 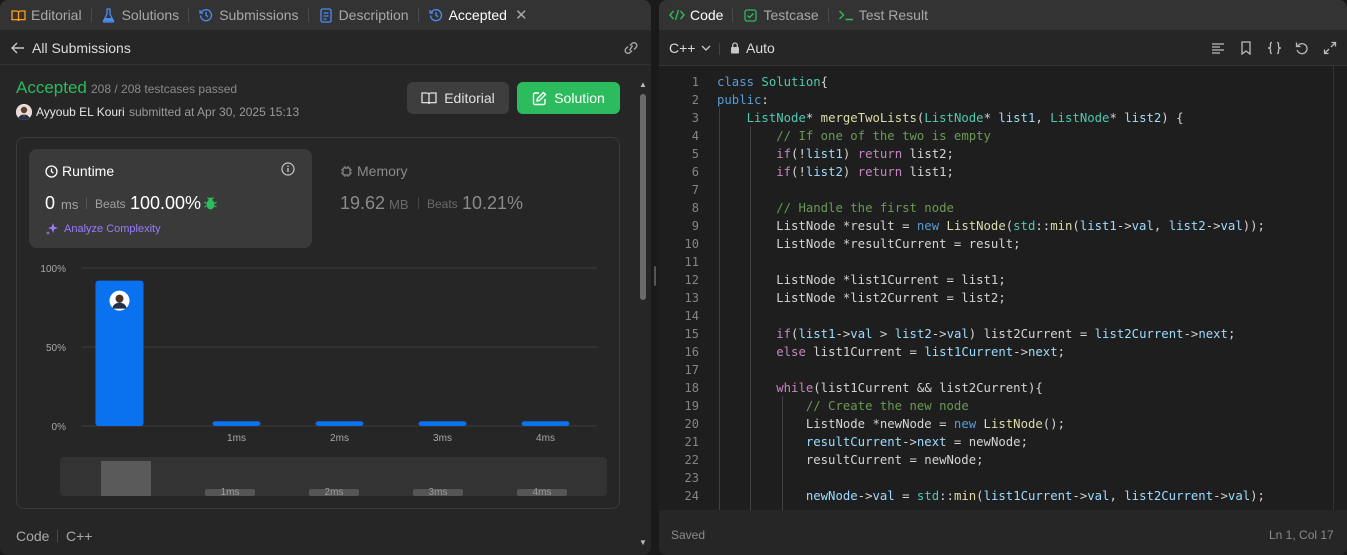 What do you see at coordinates (784, 334) in the screenshot?
I see `code-token: if` at bounding box center [784, 334].